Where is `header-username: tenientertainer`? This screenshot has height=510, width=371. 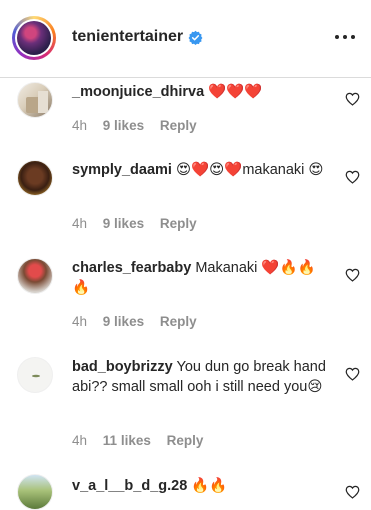
header-username: tenientertainer is located at coordinates (127, 37).